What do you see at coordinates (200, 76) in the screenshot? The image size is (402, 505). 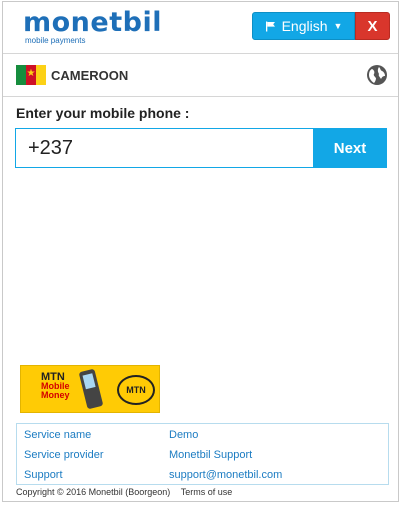 I see `country-selector: ★ CAMEROON` at bounding box center [200, 76].